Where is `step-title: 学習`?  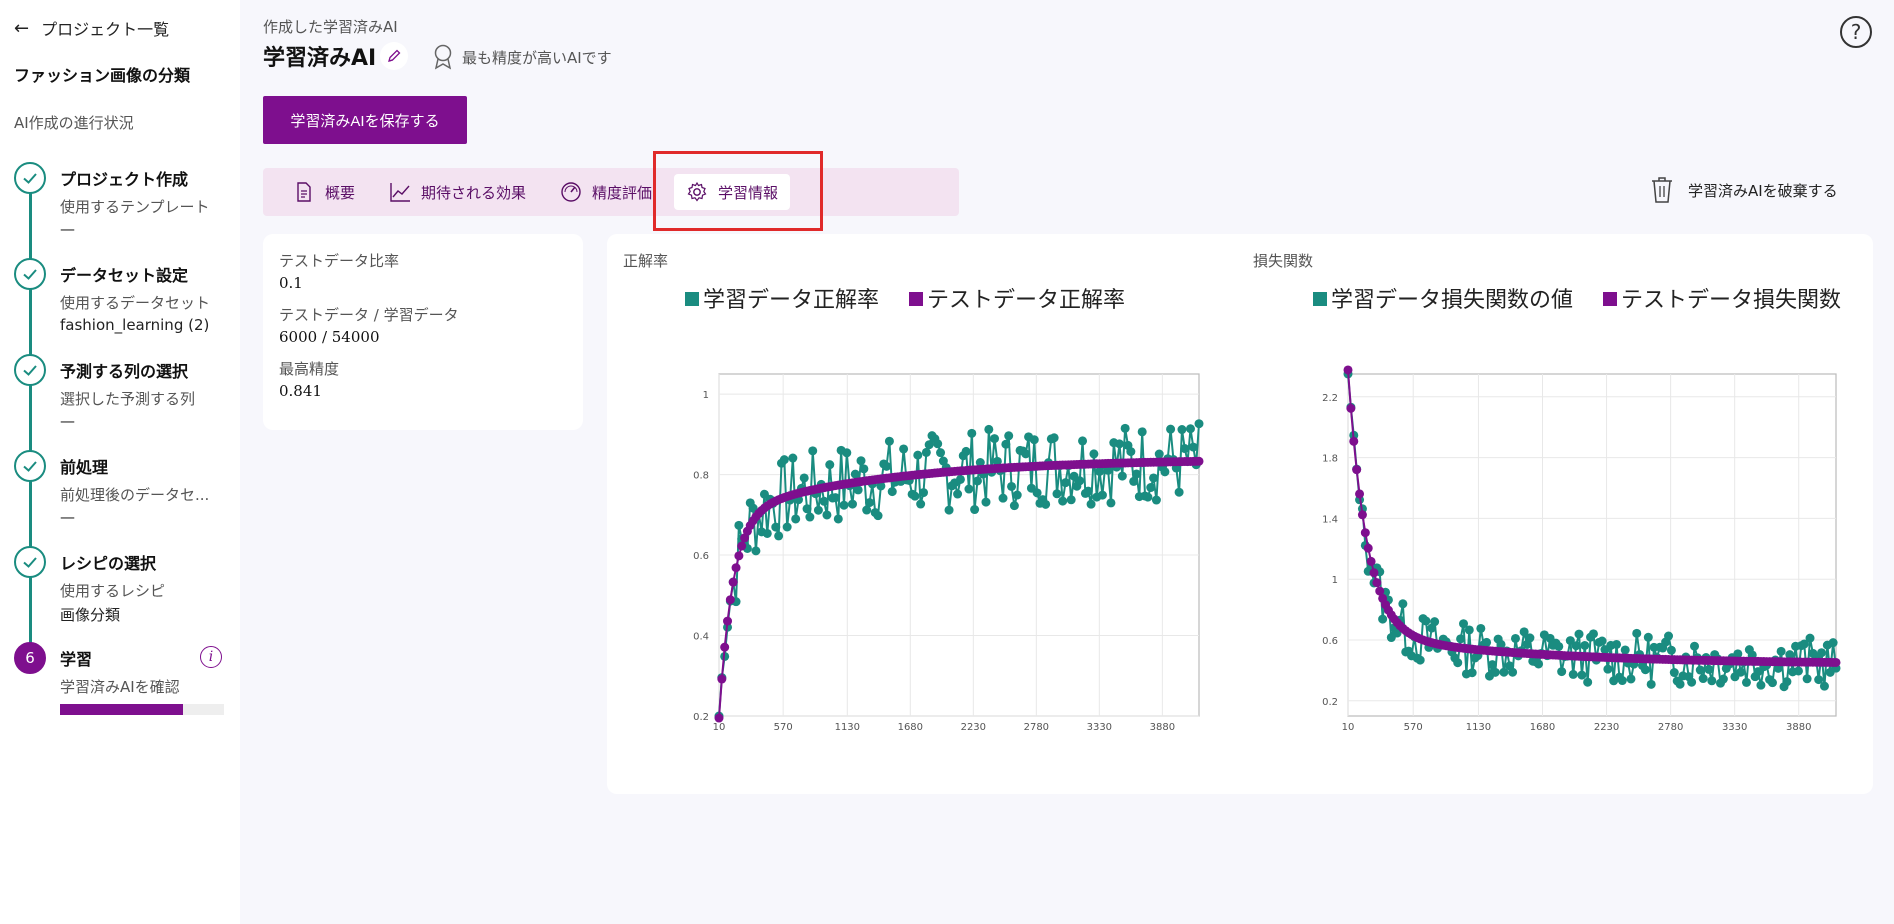
step-title: 学習 is located at coordinates (76, 659).